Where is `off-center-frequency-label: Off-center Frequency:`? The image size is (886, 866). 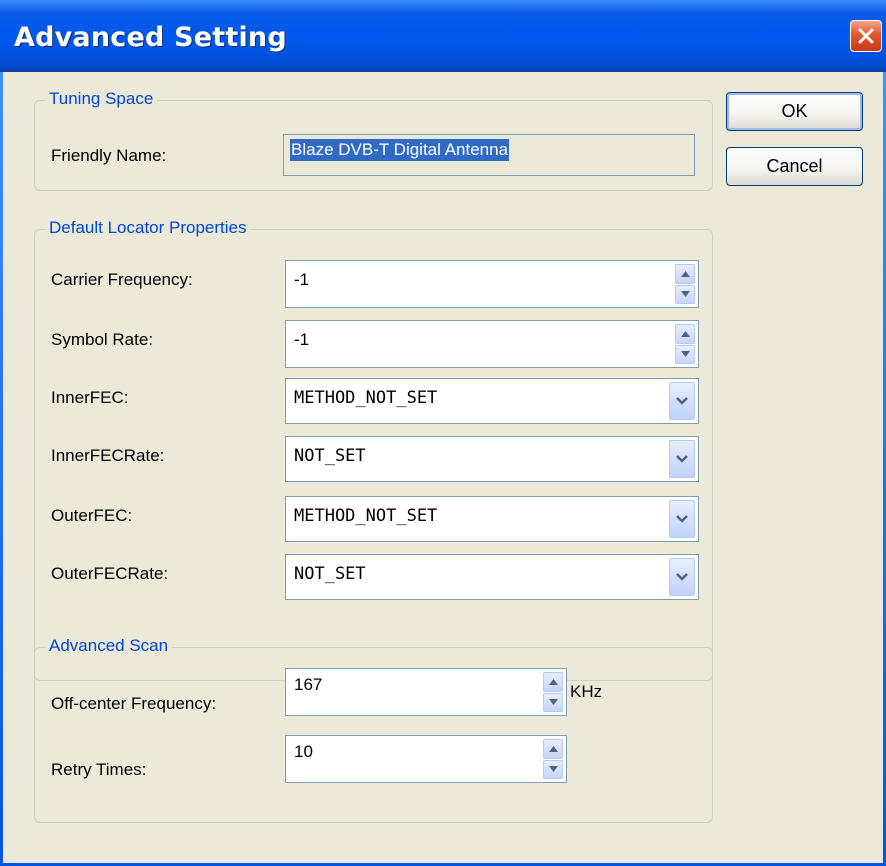
off-center-frequency-label: Off-center Frequency: is located at coordinates (134, 703).